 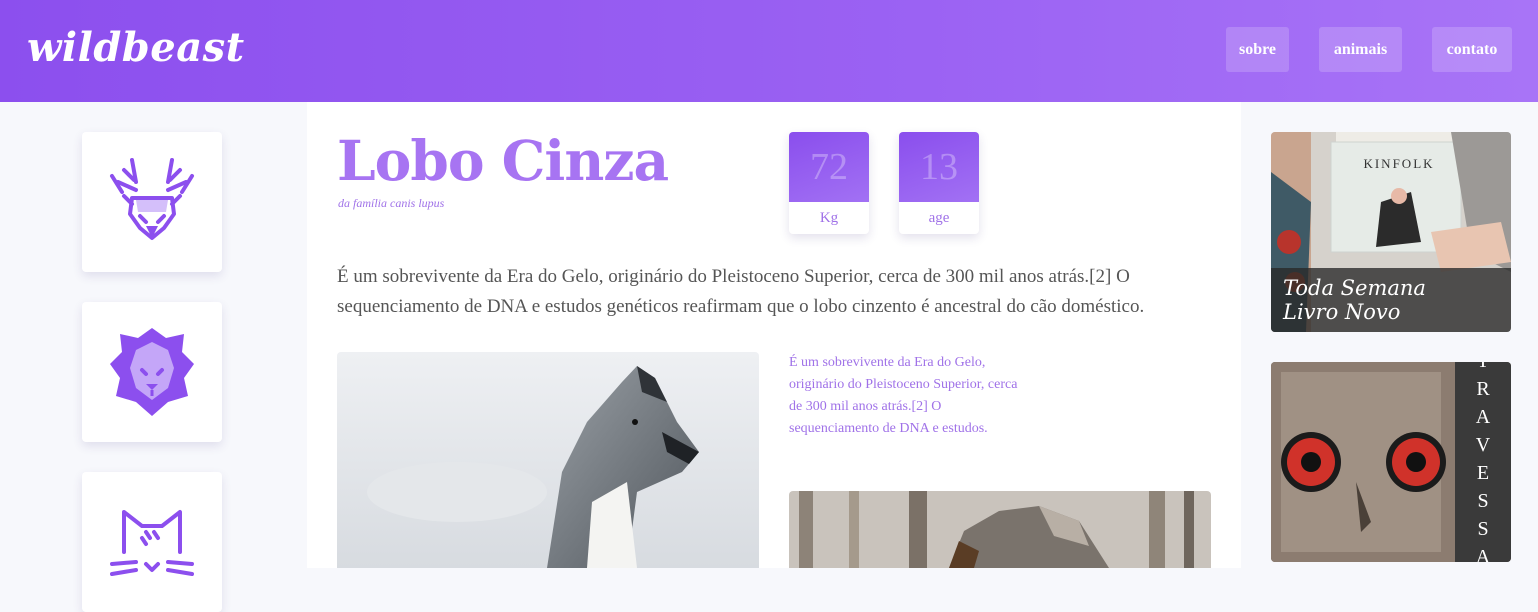 What do you see at coordinates (829, 167) in the screenshot?
I see `stat-weight-value: 72` at bounding box center [829, 167].